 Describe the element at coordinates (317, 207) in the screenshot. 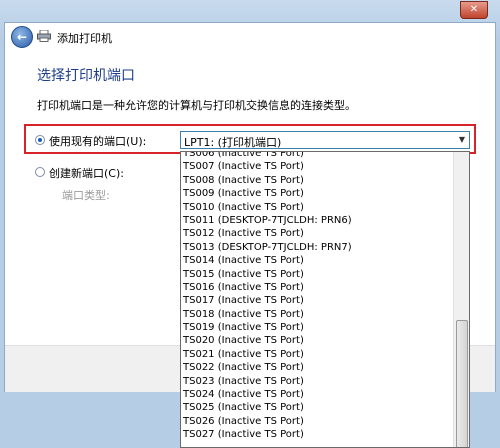

I see `dropdown-item: TS010 (Inactive TS Port)` at that location.